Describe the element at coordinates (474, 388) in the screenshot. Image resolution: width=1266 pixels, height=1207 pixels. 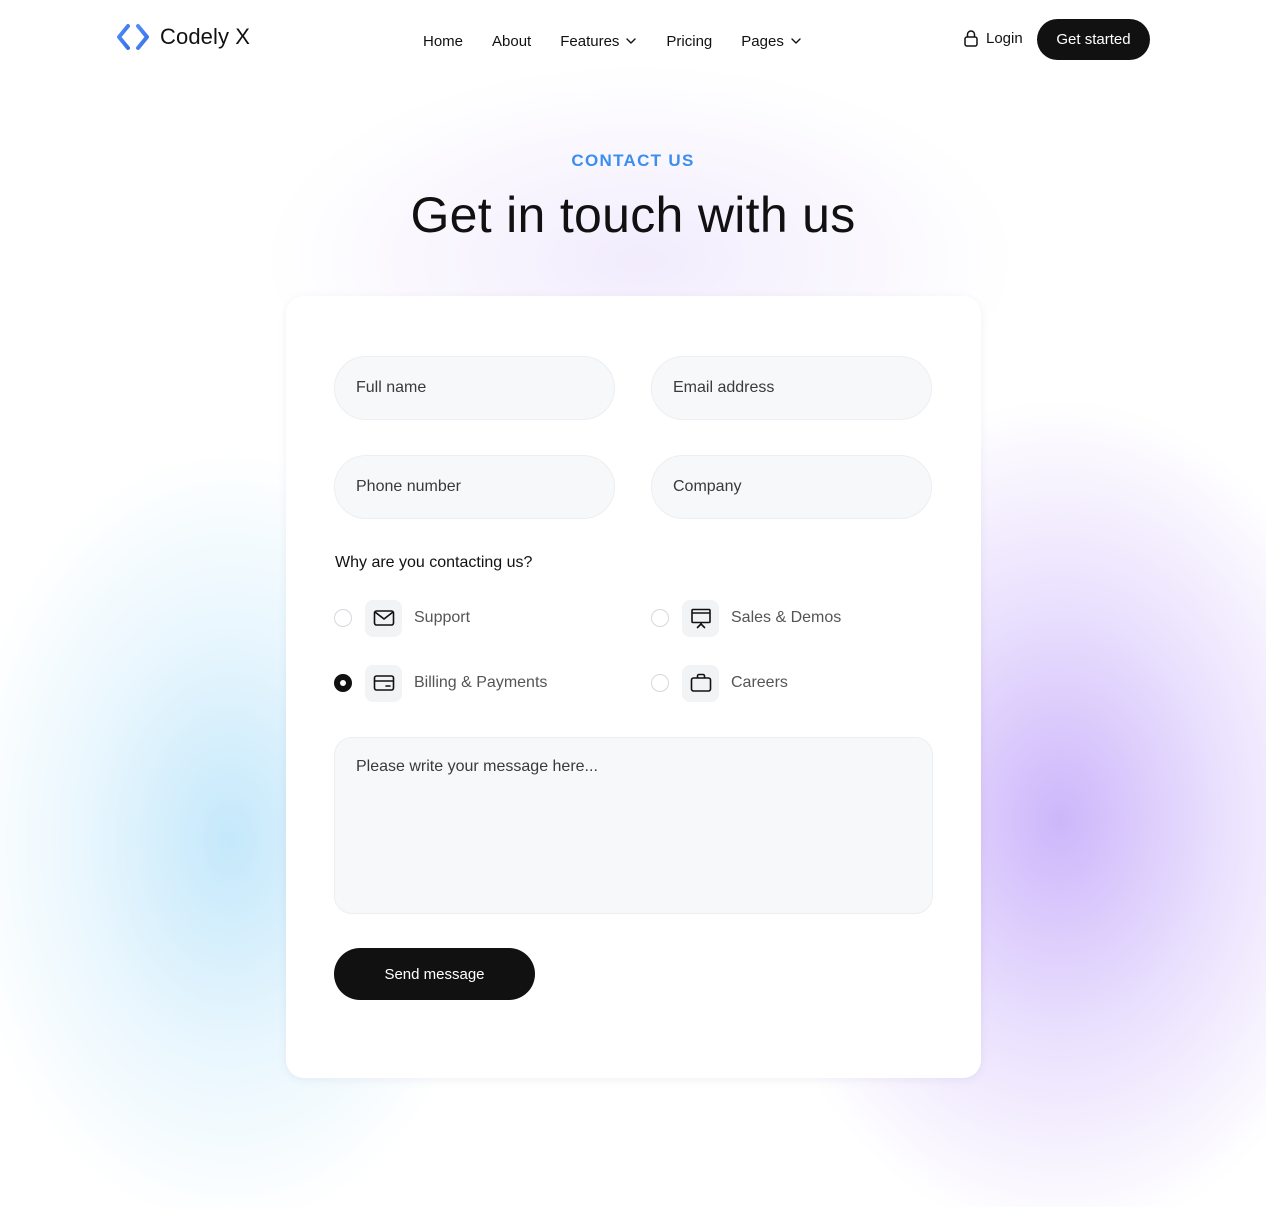
I see `full-name-field: Full name` at that location.